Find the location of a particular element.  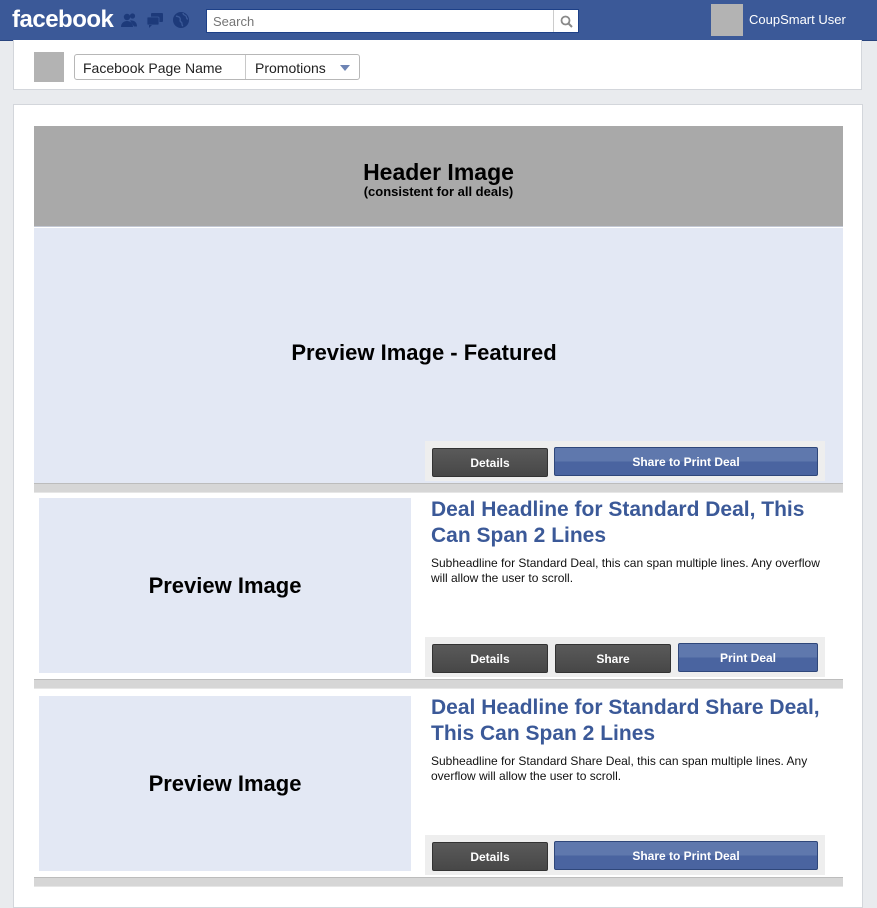

search-input is located at coordinates (381, 21).